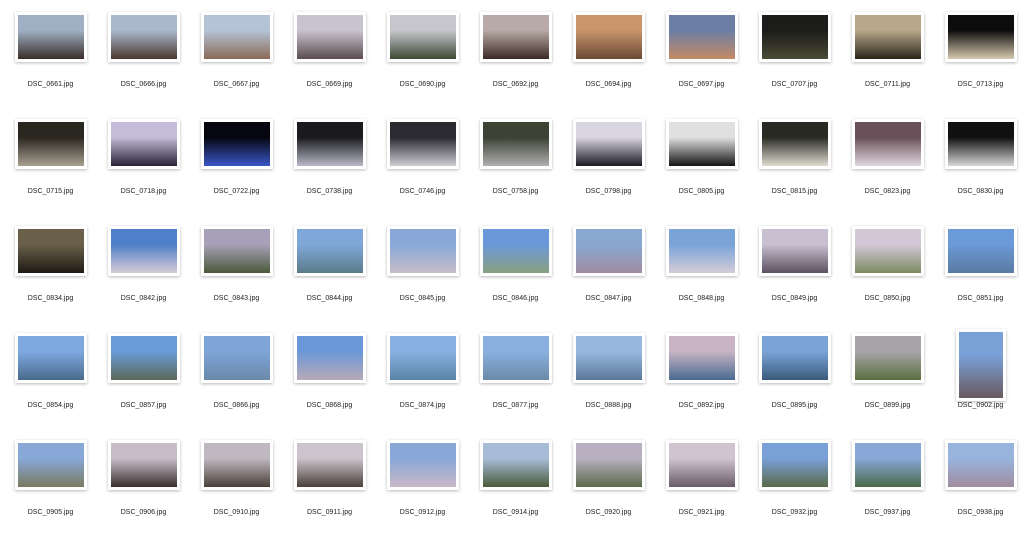 The width and height of the screenshot is (1024, 547). Describe the element at coordinates (50, 386) in the screenshot. I see `file-item: DSC_0854.jpg` at that location.